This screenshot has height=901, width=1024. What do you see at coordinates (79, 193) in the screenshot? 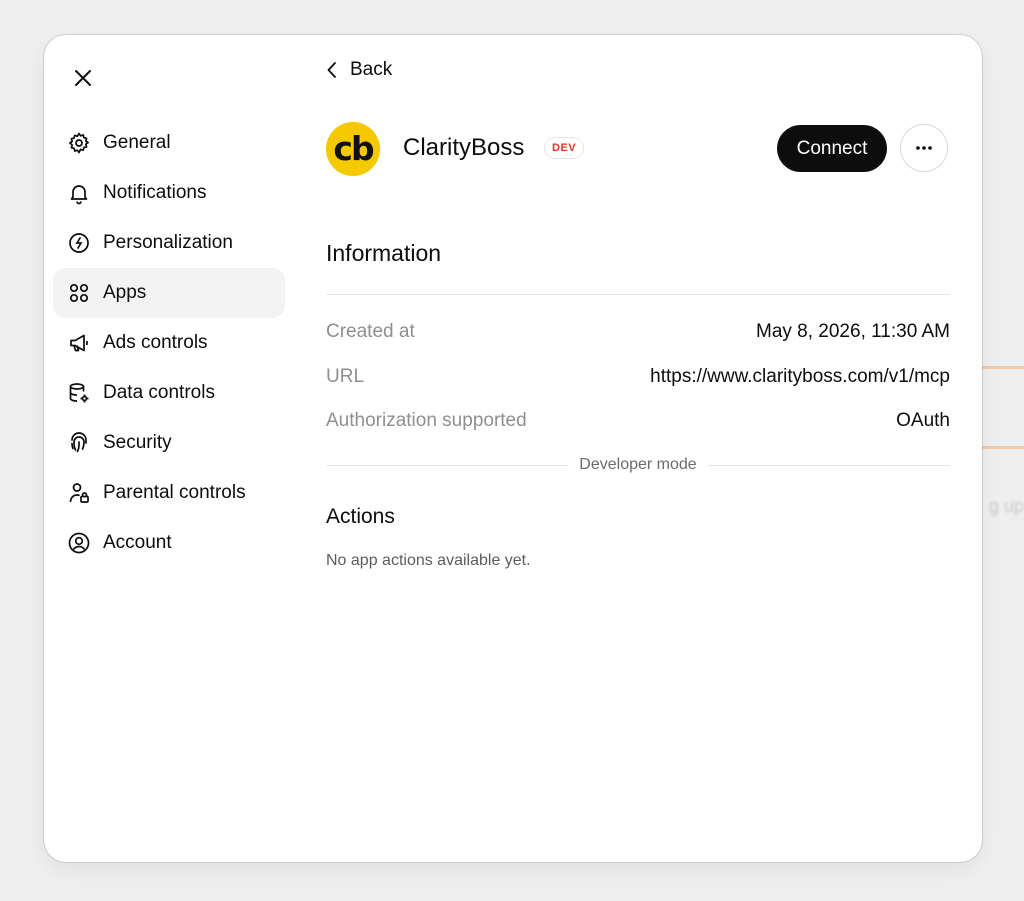
I see `bell-icon` at bounding box center [79, 193].